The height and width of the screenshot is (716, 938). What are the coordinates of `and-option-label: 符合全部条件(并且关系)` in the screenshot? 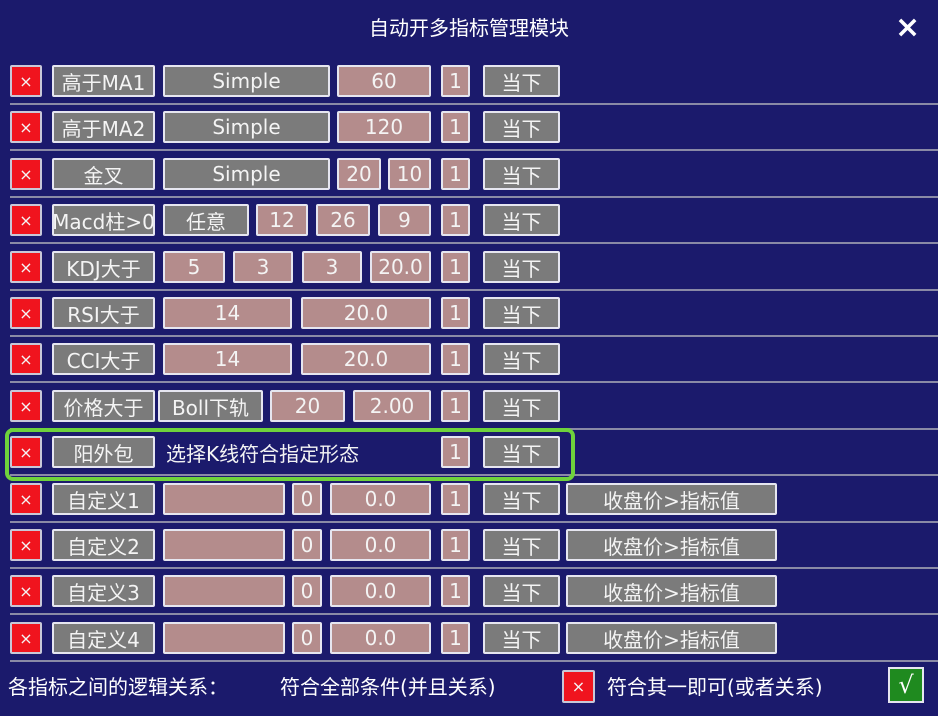 It's located at (388, 685).